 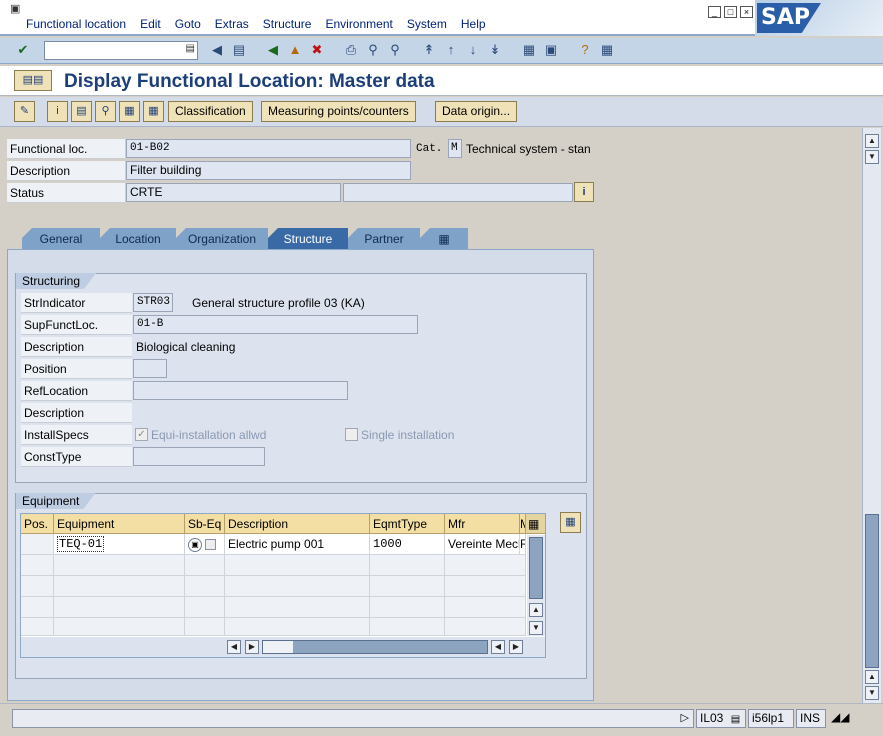 What do you see at coordinates (407, 544) in the screenshot?
I see `cell-eqmttype: 1000` at bounding box center [407, 544].